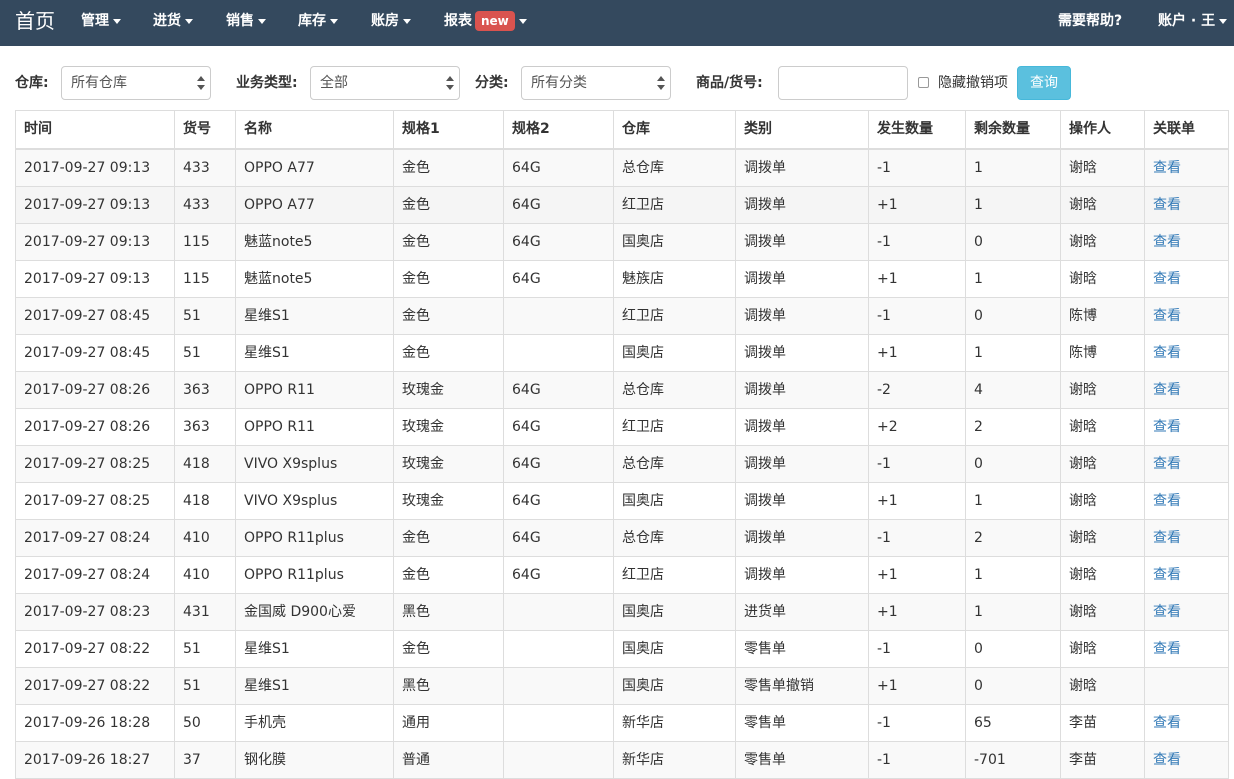 The width and height of the screenshot is (1234, 779). I want to click on cell-col-time: 2017-09-27 08:22, so click(95, 685).